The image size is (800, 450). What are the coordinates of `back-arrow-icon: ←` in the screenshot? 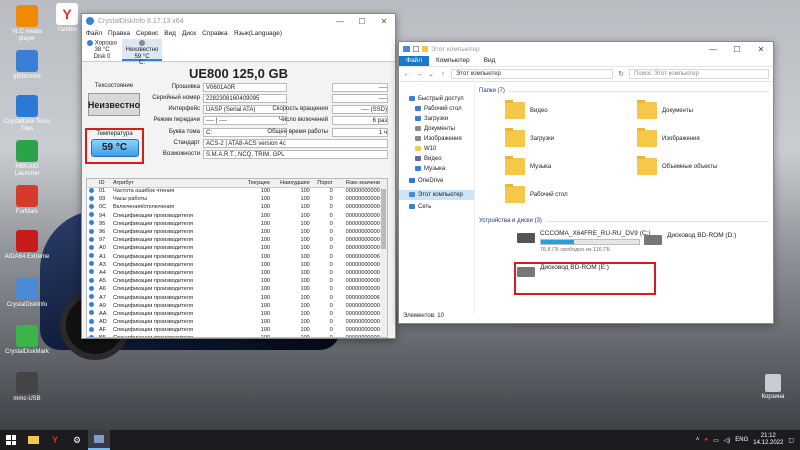 It's located at (407, 74).